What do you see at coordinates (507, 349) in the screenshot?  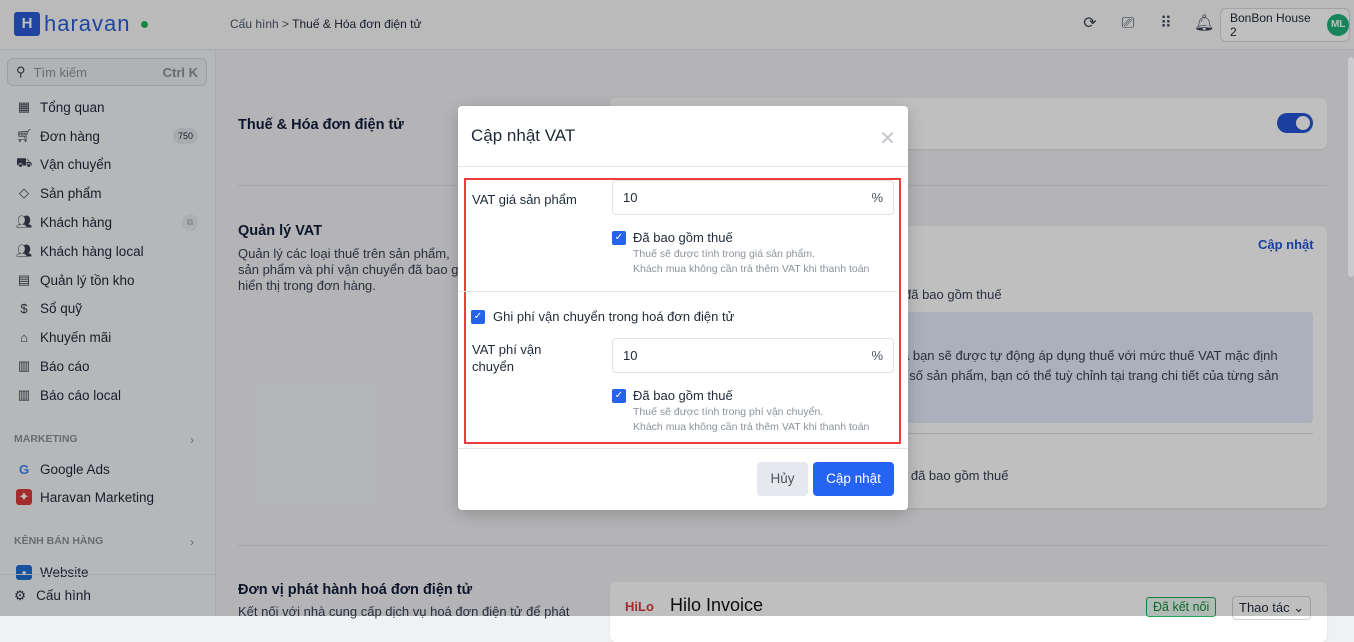 I see `shipping-vat-label: VAT phí vận` at bounding box center [507, 349].